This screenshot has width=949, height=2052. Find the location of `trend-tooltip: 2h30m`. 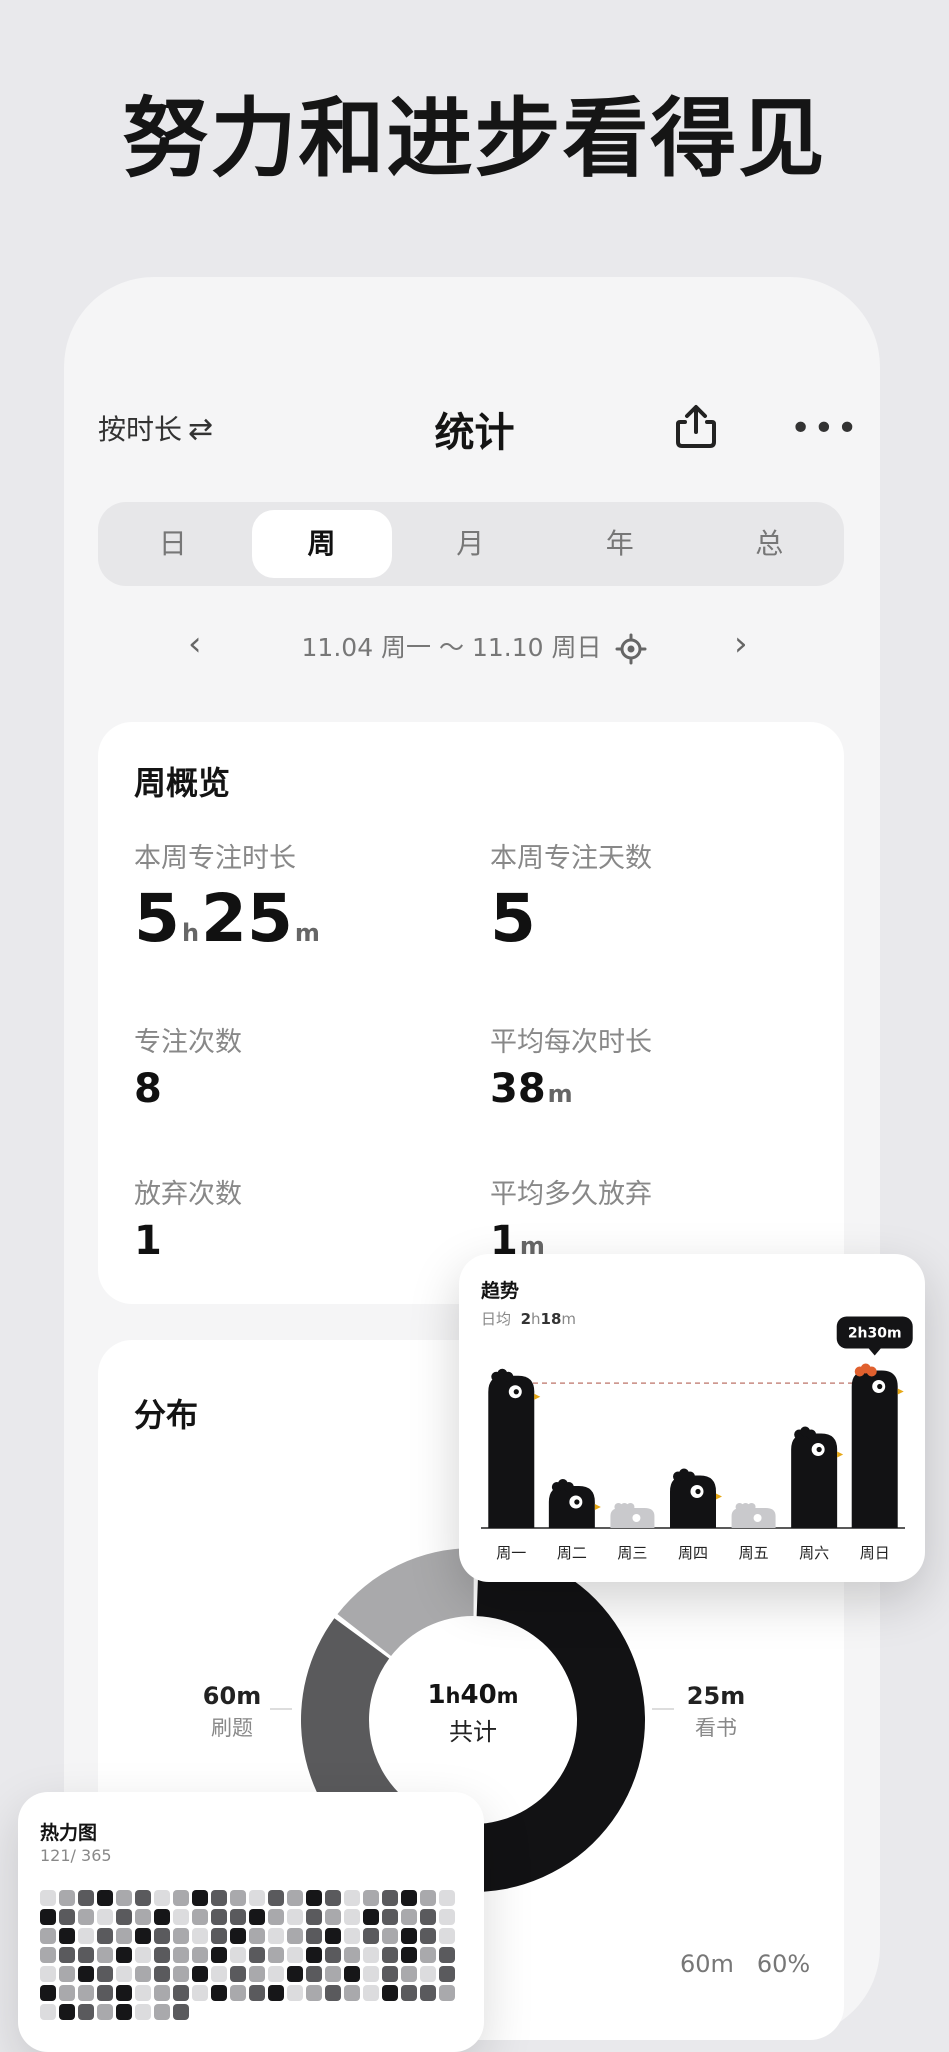

trend-tooltip: 2h30m is located at coordinates (874, 1336).